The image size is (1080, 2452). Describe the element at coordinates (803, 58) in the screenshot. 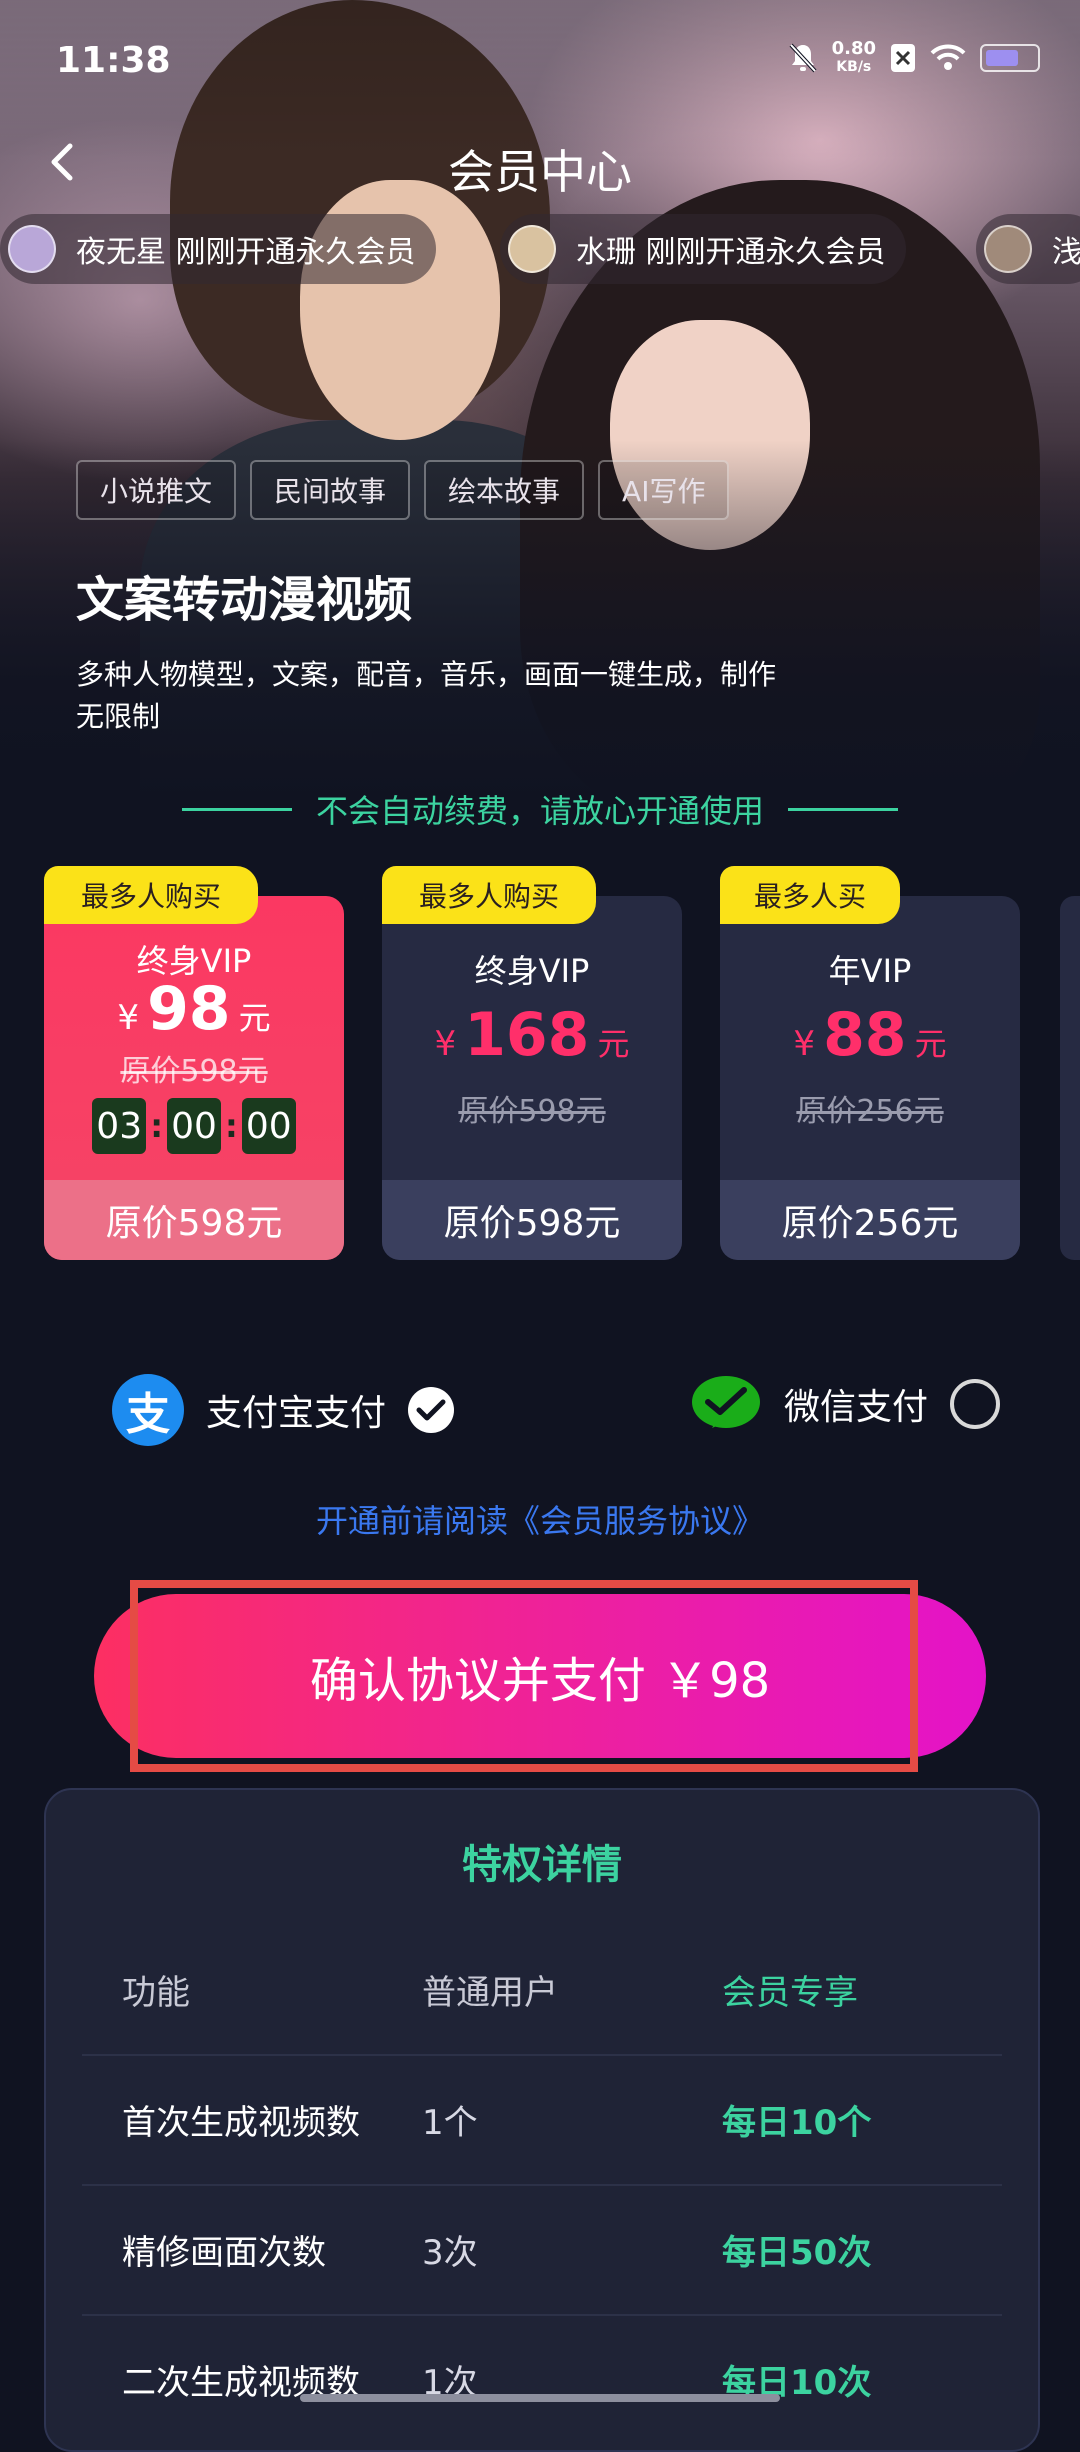

I see `mute-icon` at that location.